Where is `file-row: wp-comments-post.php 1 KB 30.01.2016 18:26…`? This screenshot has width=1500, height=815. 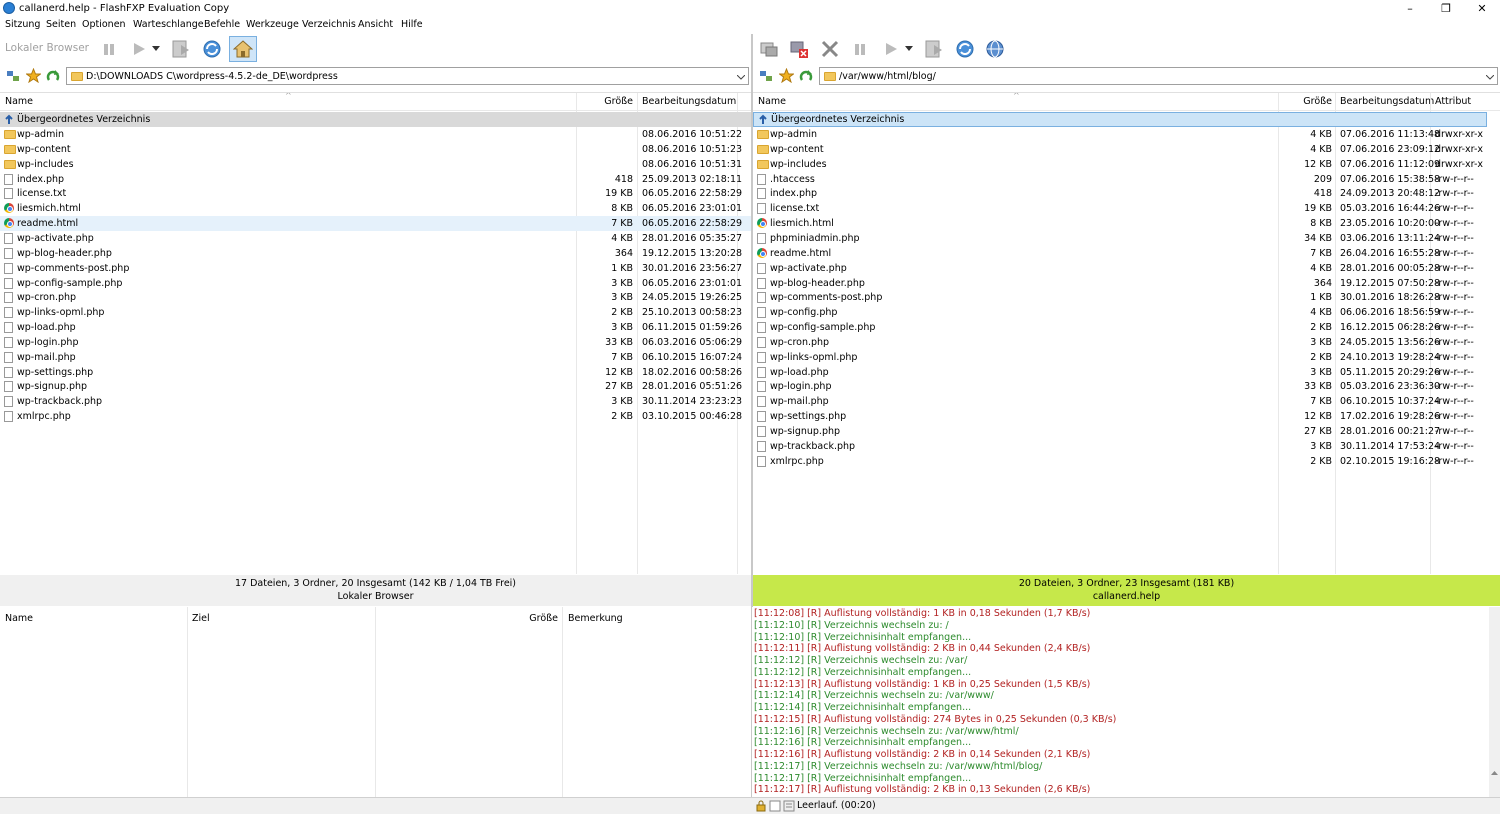
file-row: wp-comments-post.php 1 KB 30.01.2016 18:26… is located at coordinates (1126, 297).